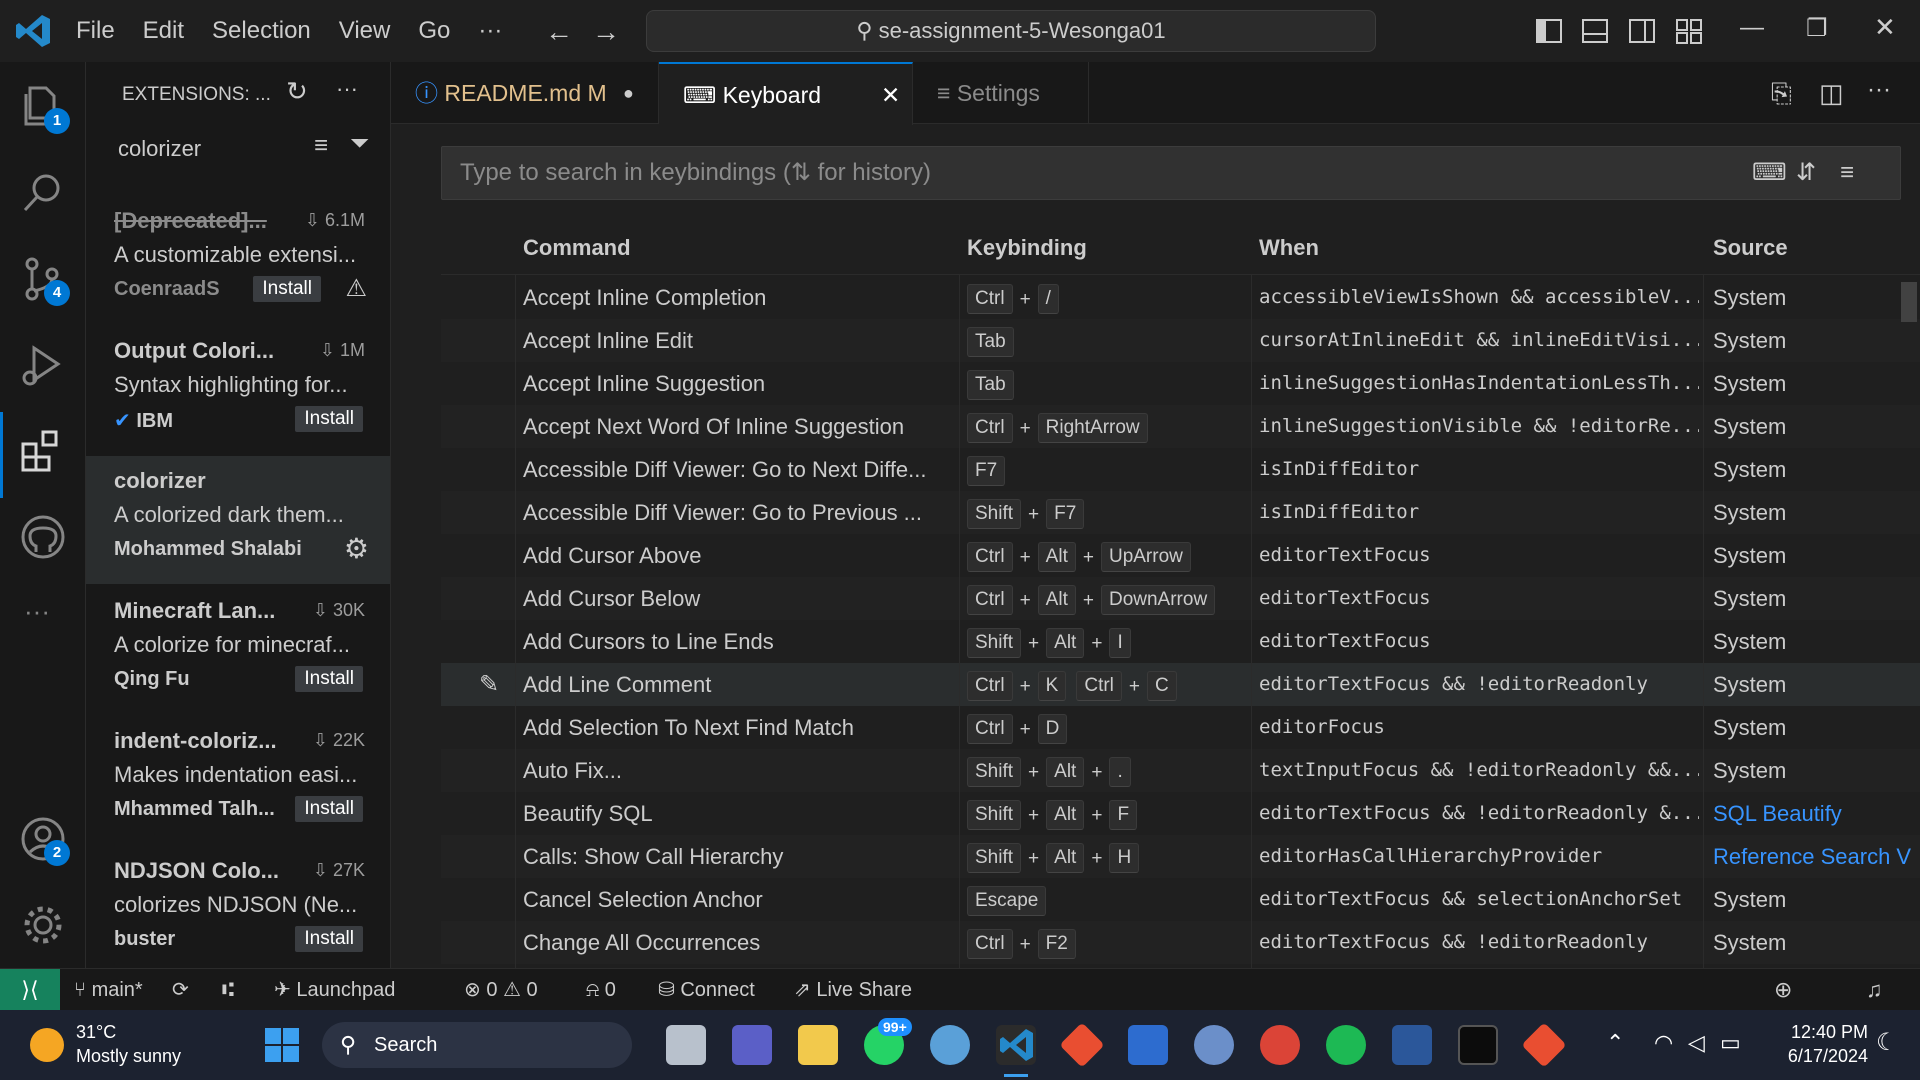 The width and height of the screenshot is (1920, 1080). I want to click on more-actions-icon: ···, so click(347, 89).